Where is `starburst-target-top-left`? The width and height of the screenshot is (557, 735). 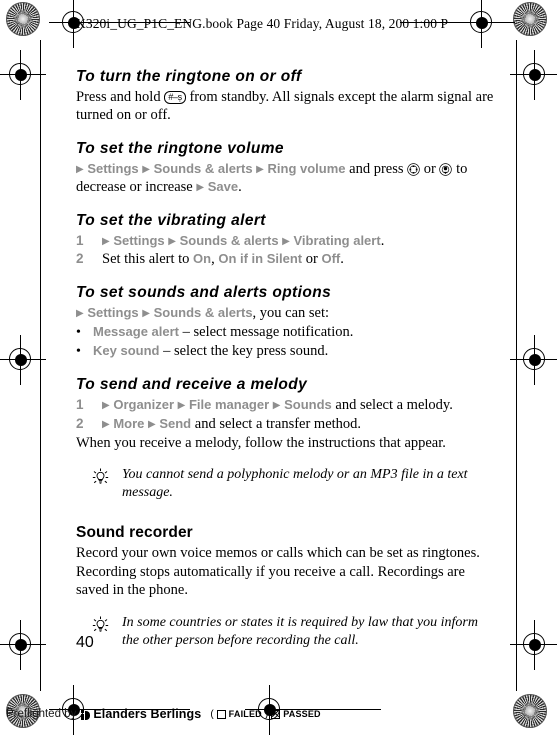
starburst-target-top-left is located at coordinates (23, 19).